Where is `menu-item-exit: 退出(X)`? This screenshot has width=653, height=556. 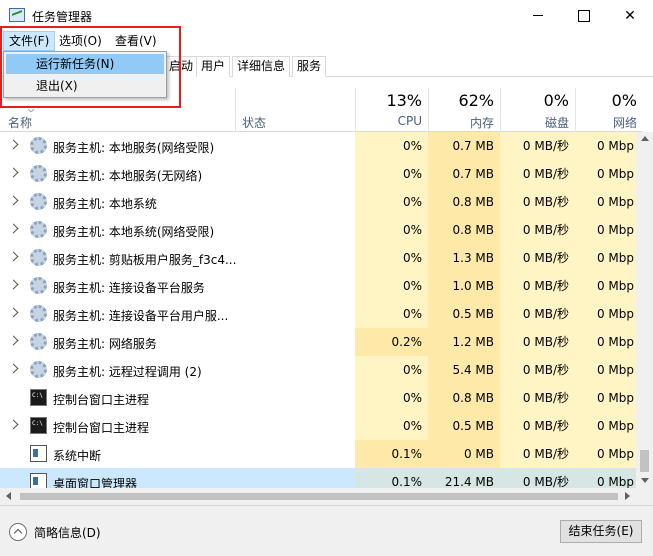
menu-item-exit: 退出(X) is located at coordinates (85, 86).